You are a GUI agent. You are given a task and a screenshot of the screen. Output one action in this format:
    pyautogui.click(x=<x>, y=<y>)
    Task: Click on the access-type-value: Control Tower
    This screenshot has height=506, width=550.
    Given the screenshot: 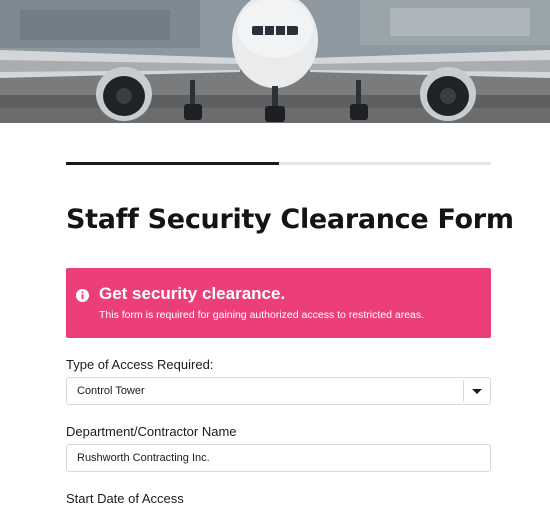 What is the action you would take?
    pyautogui.click(x=111, y=391)
    